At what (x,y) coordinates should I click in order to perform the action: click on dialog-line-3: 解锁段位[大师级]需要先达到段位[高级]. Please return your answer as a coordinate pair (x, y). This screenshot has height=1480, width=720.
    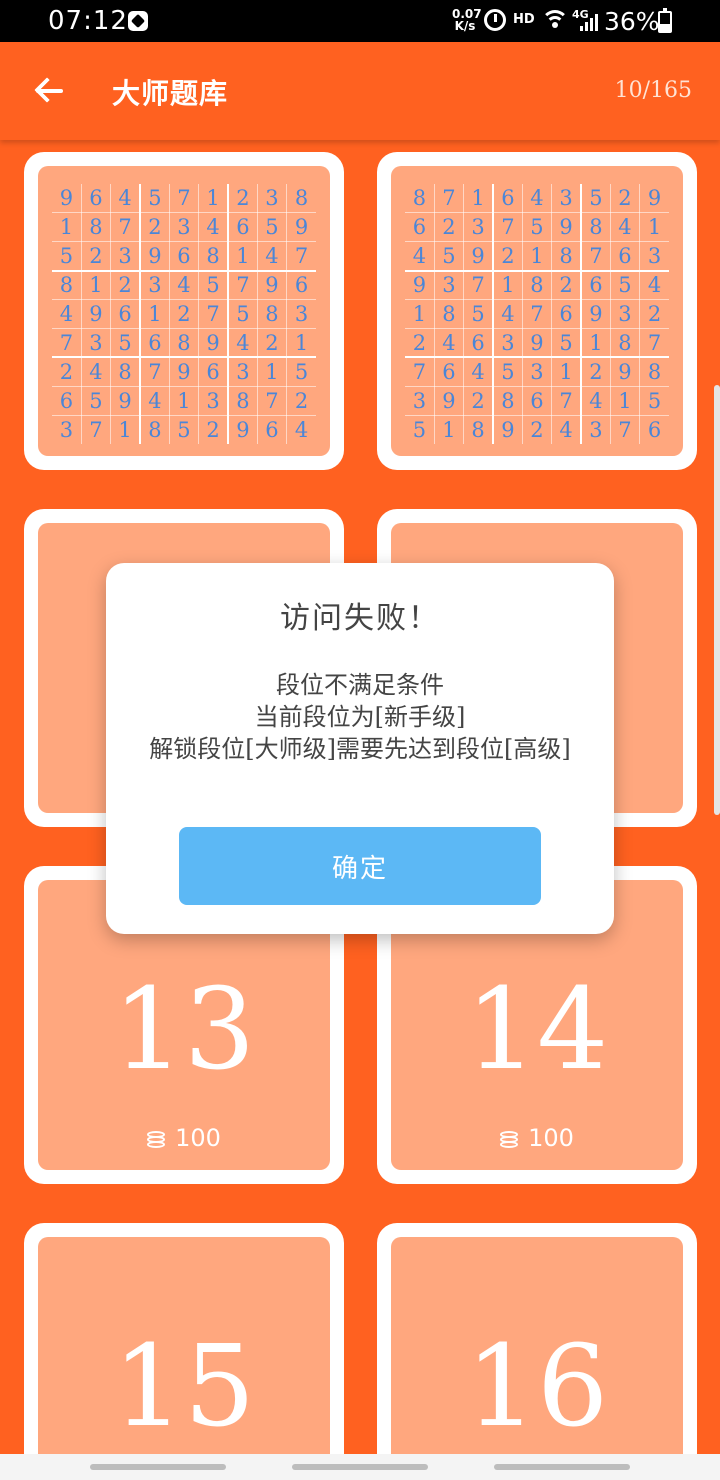
    Looking at the image, I should click on (360, 749).